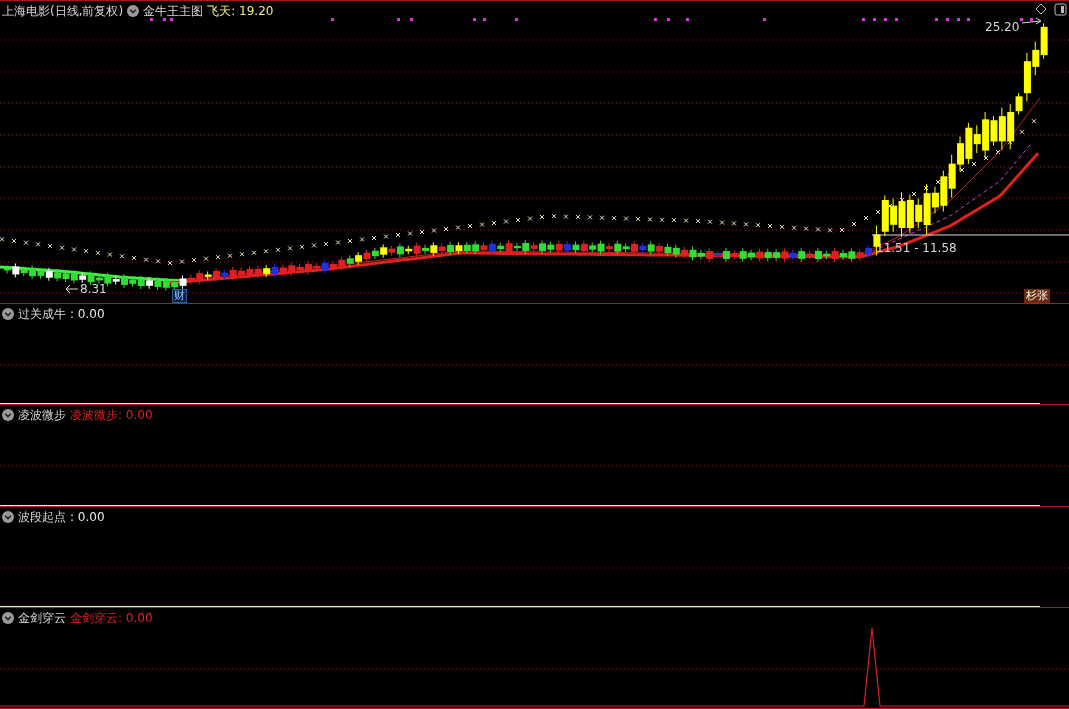  What do you see at coordinates (1060, 9) in the screenshot?
I see `window-toggle-icon` at bounding box center [1060, 9].